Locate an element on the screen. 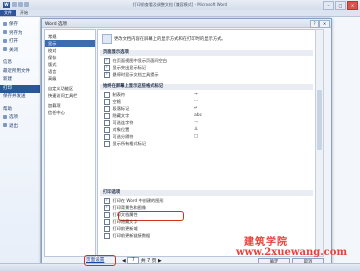 The width and height of the screenshot is (360, 271). backstage-item-help: 帮助 is located at coordinates (20, 110).